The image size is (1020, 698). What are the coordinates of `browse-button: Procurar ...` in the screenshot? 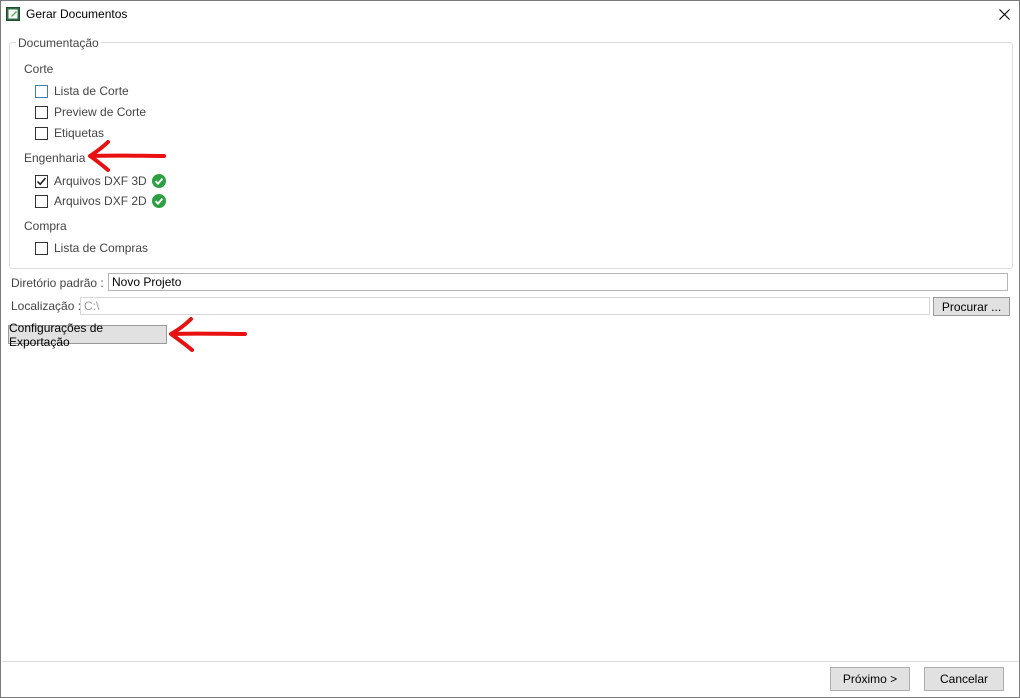 It's located at (971, 306).